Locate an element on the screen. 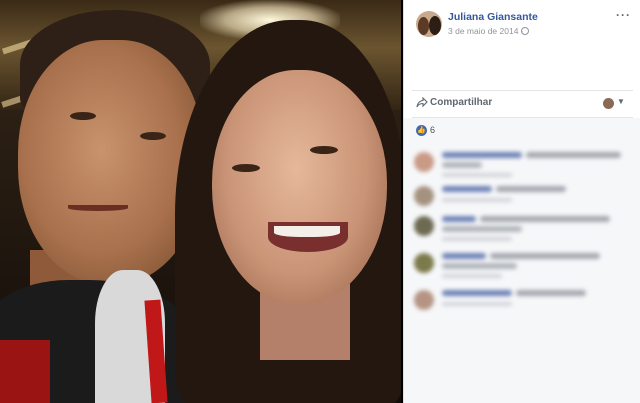 This screenshot has width=640, height=403. photo-man-mouth is located at coordinates (98, 208).